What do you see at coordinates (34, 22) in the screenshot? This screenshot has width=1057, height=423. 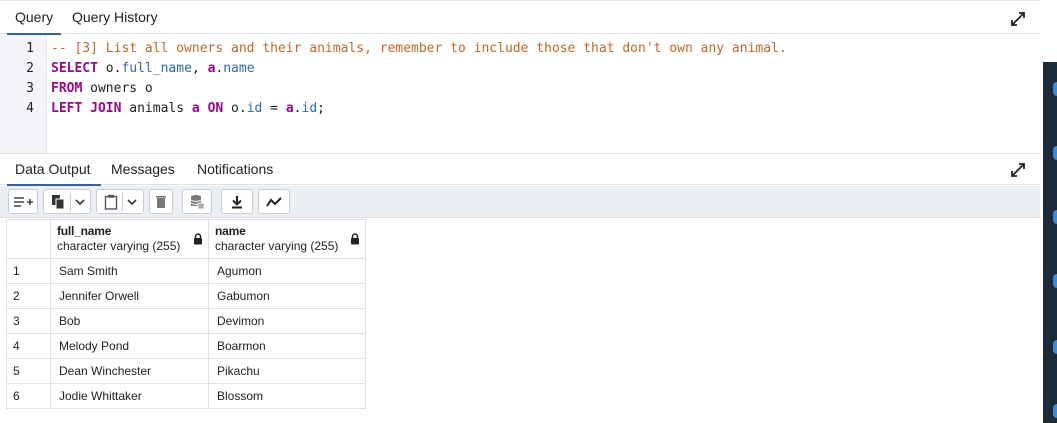 I see `tab-query: Query` at bounding box center [34, 22].